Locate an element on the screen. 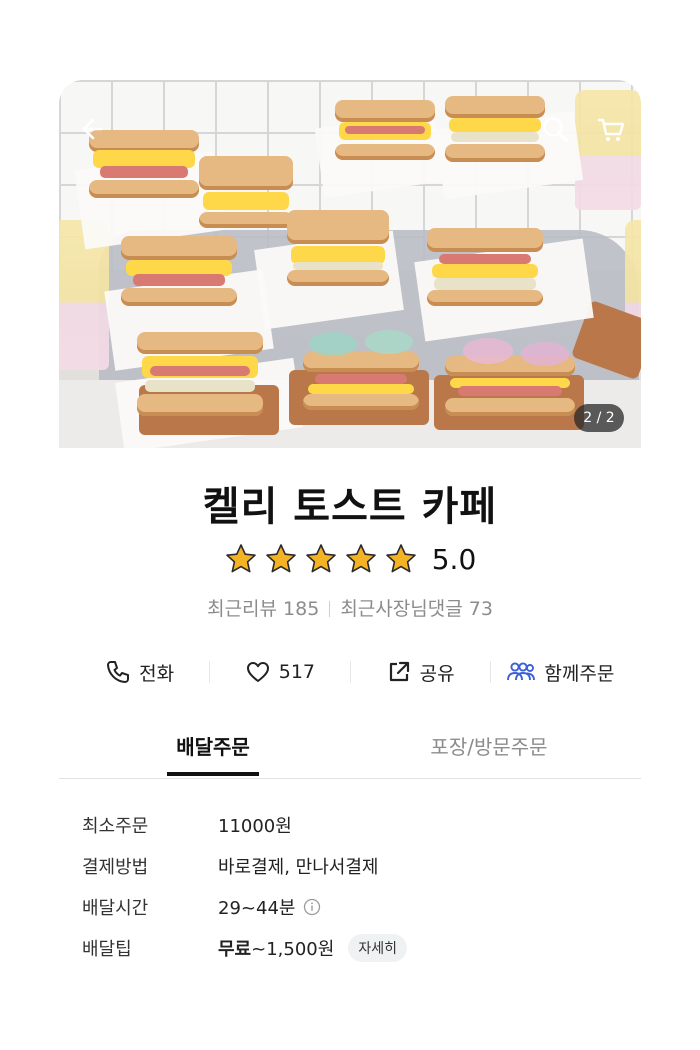 The width and height of the screenshot is (700, 1050). delivery-tip-value-wrap: 무료~1,500원 자세히 is located at coordinates (312, 947).